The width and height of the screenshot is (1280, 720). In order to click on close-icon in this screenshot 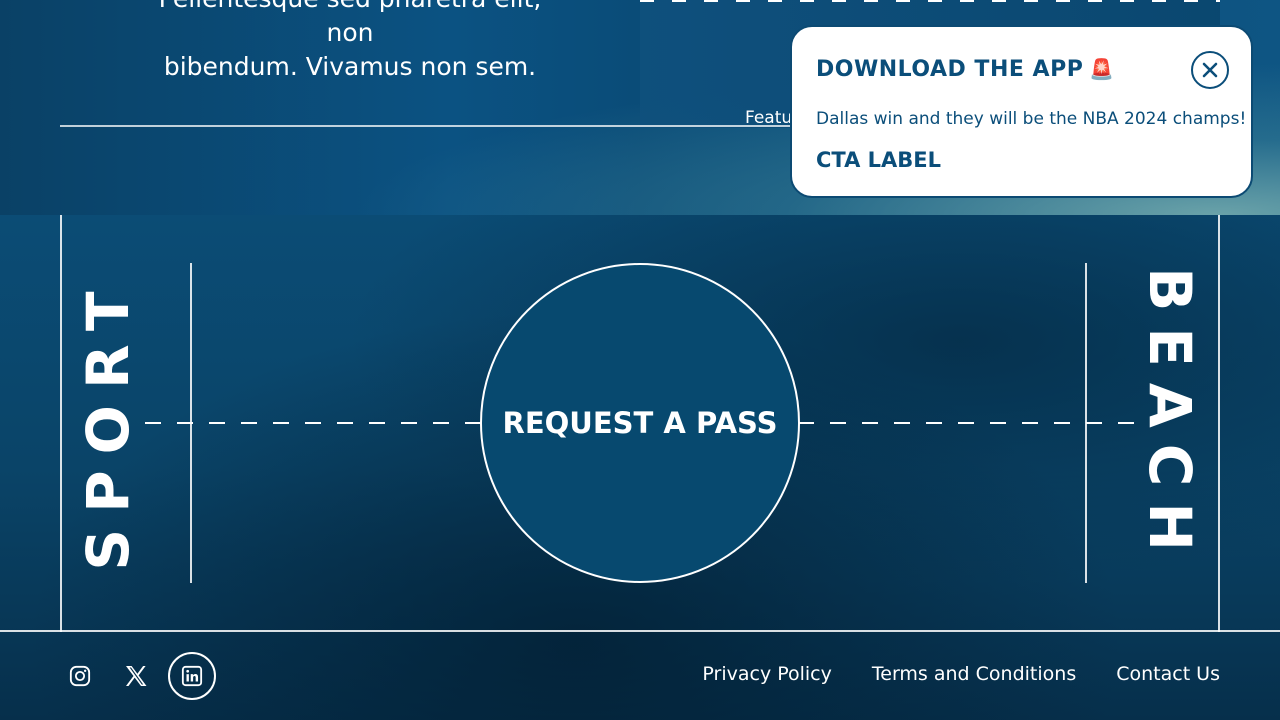, I will do `click(1210, 70)`.